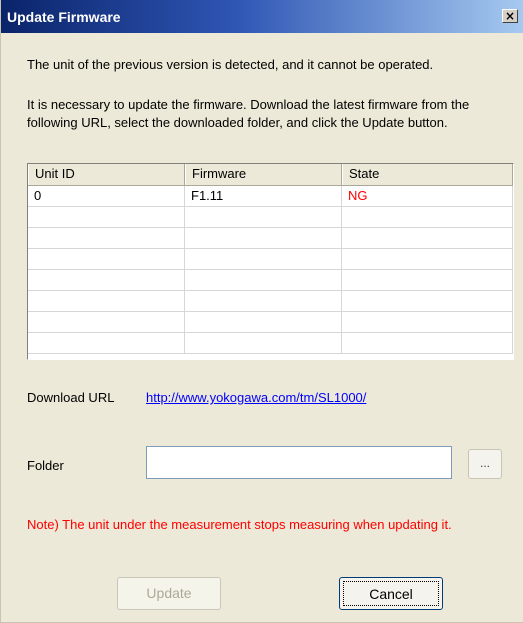 The width and height of the screenshot is (523, 623). What do you see at coordinates (71, 397) in the screenshot?
I see `download-url-label: Download URL` at bounding box center [71, 397].